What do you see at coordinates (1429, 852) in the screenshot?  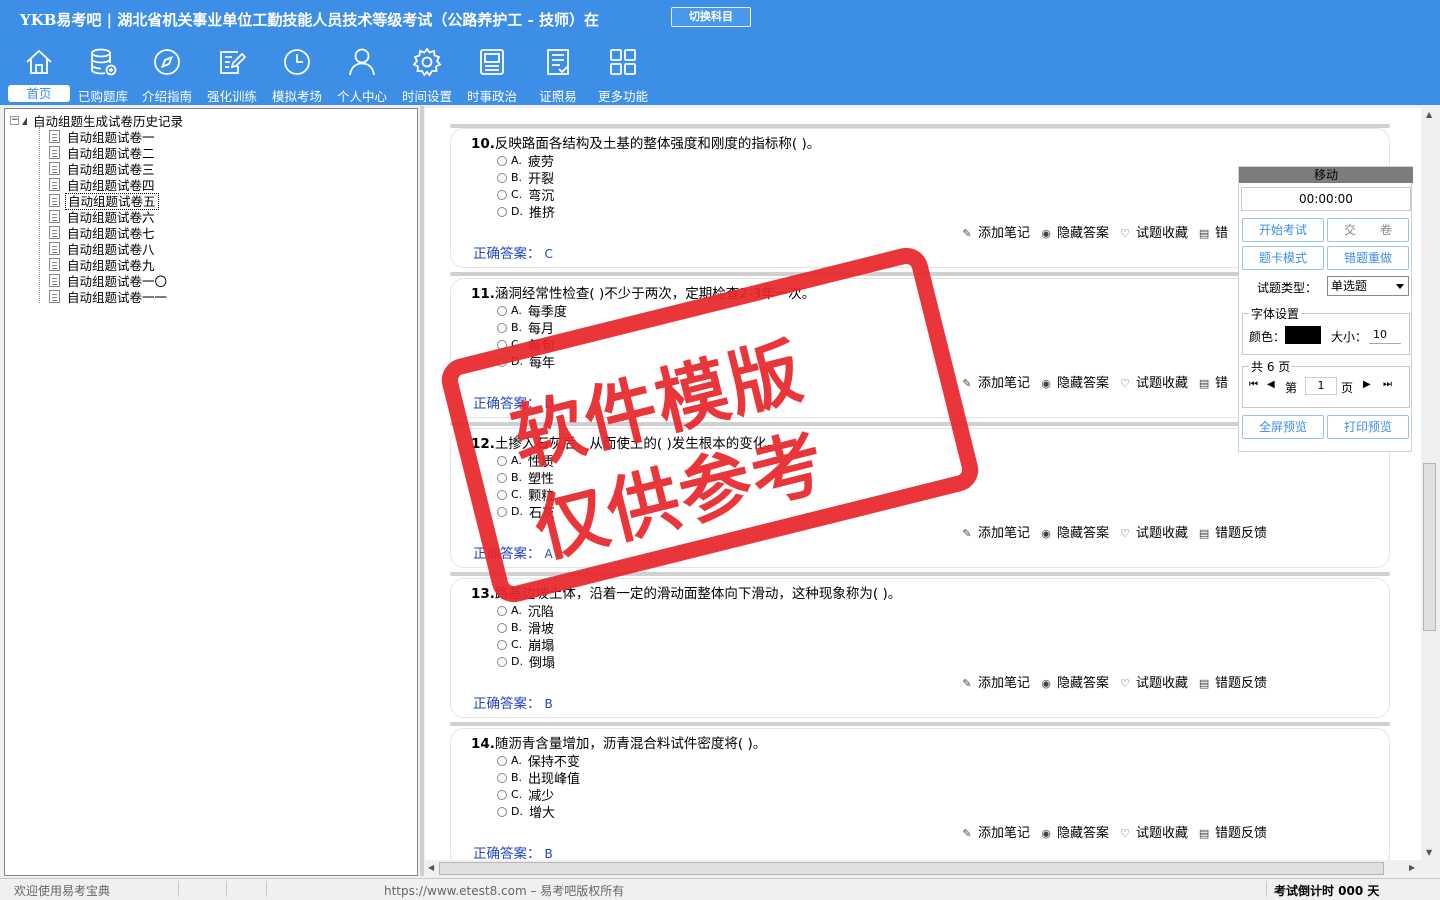 I see `scroll-down-icon: ▼` at bounding box center [1429, 852].